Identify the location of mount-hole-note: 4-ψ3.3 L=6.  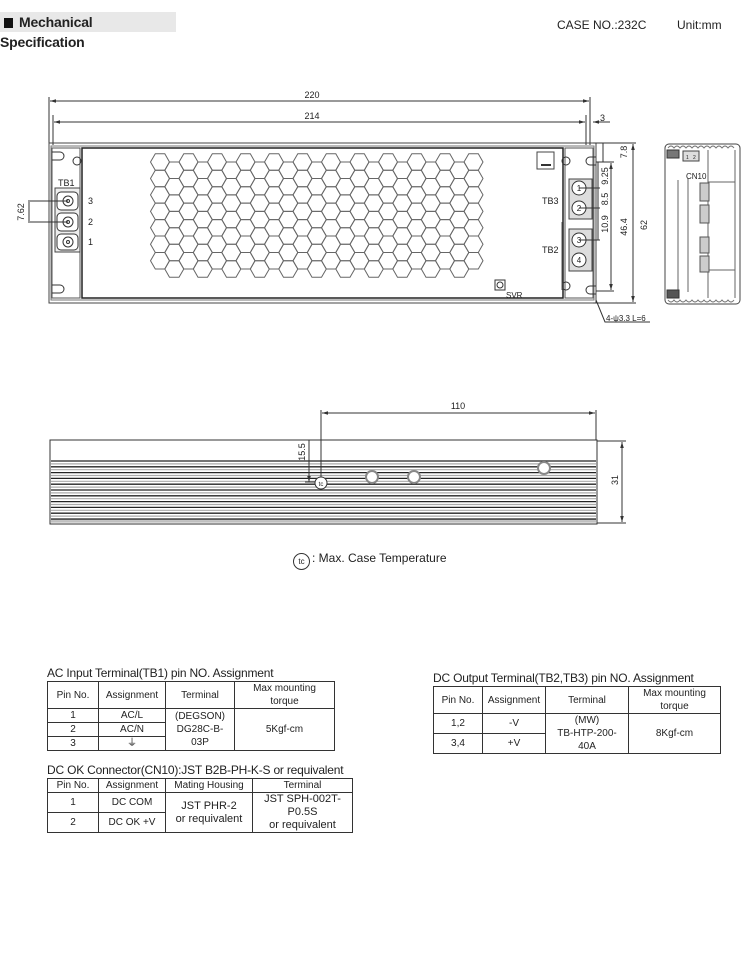
(626, 318).